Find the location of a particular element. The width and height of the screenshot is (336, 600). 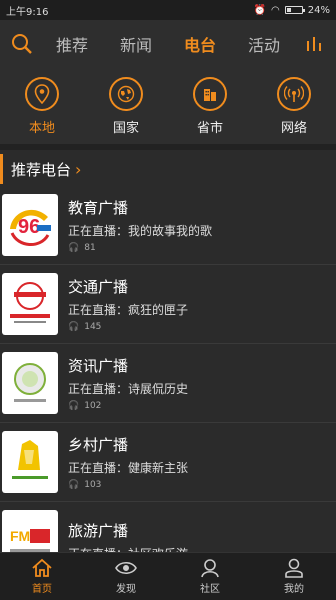

tab-radio: 电台 is located at coordinates (200, 44).